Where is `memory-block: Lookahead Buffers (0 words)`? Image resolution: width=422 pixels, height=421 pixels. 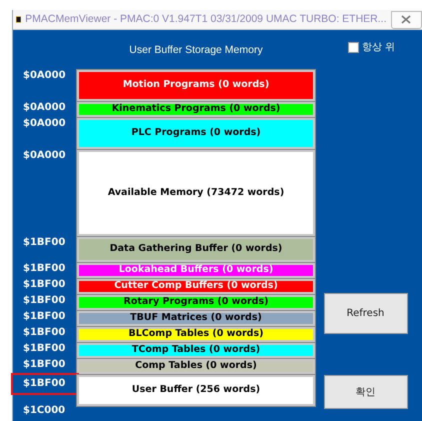 memory-block: Lookahead Buffers (0 words) is located at coordinates (196, 270).